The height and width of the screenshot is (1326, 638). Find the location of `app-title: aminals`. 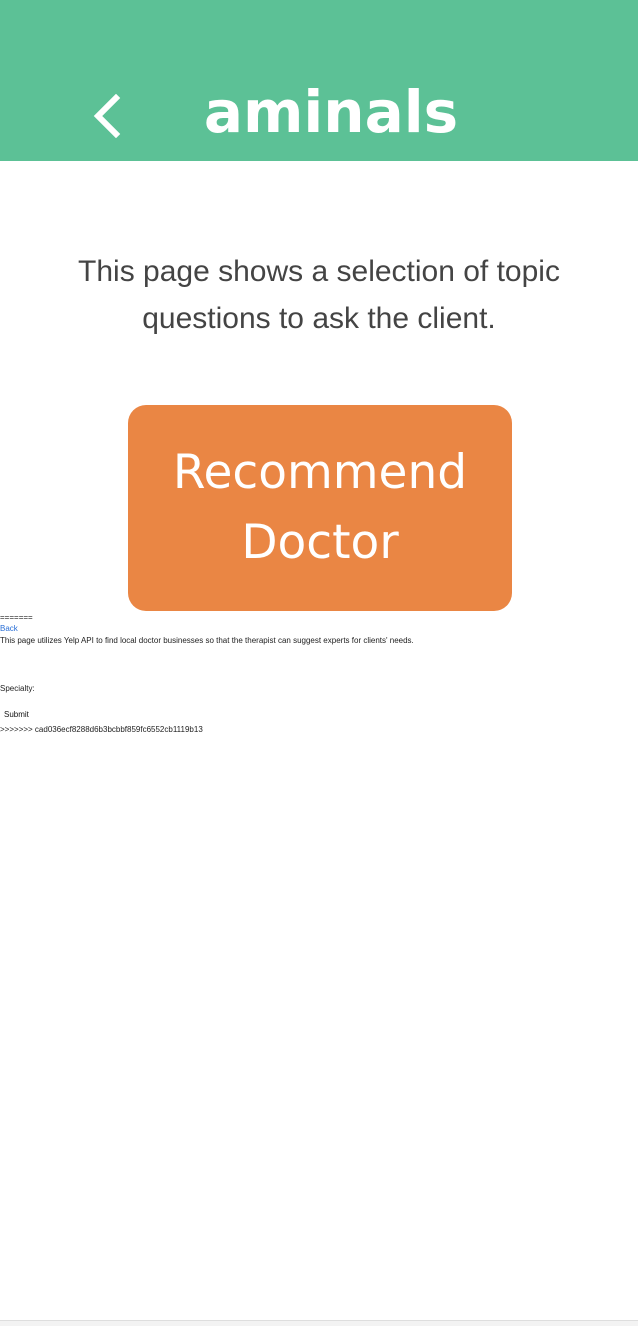

app-title: aminals is located at coordinates (331, 112).